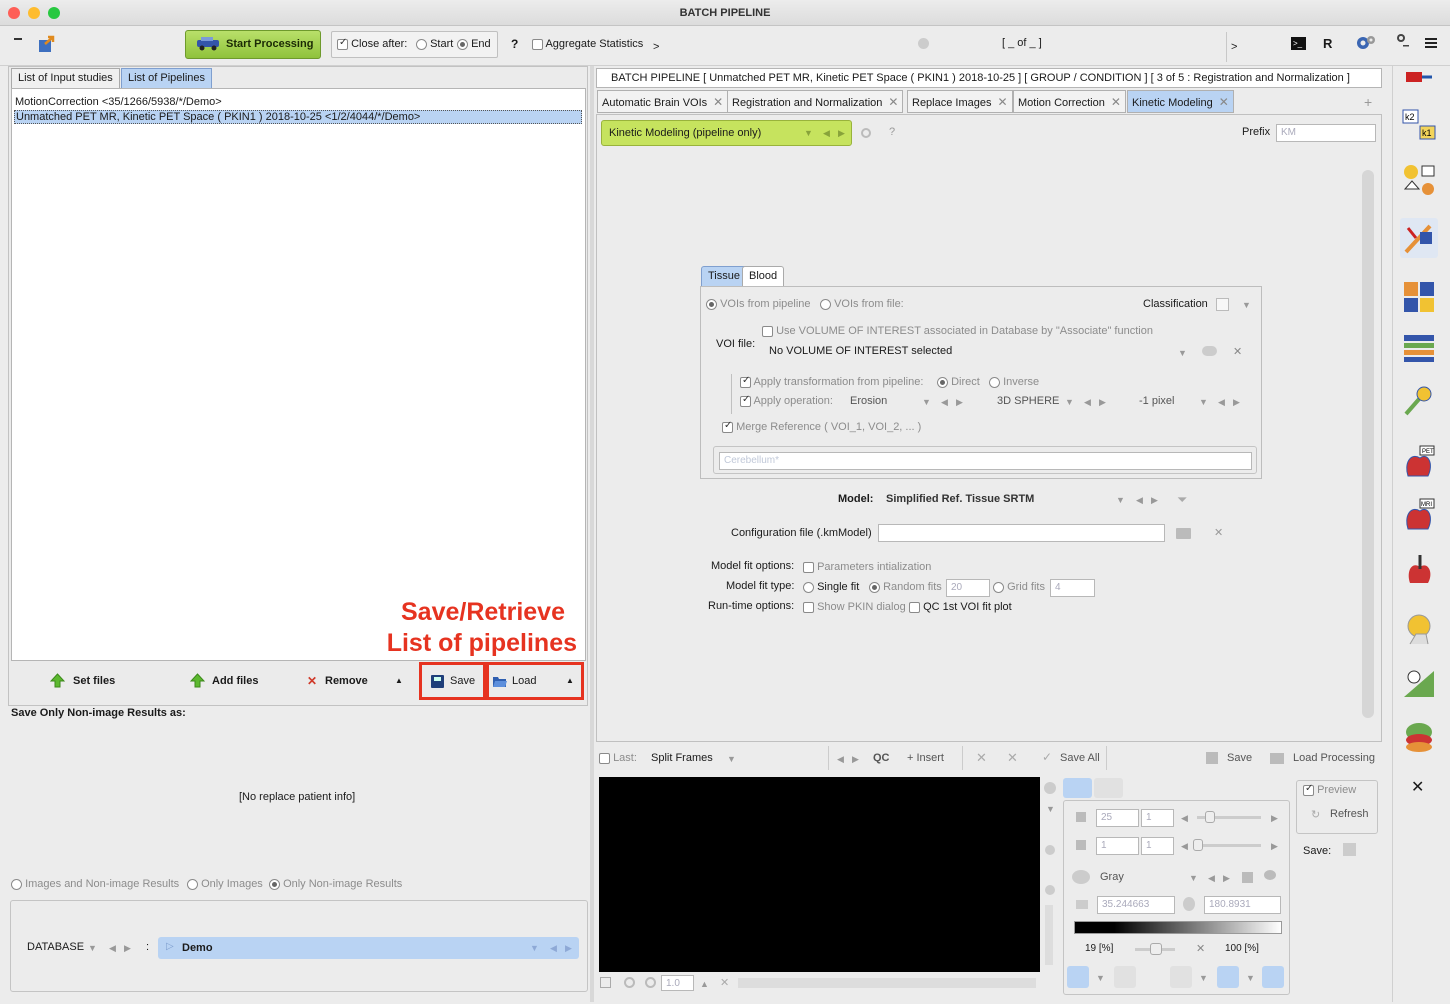 The width and height of the screenshot is (1450, 1004). Describe the element at coordinates (1012, 758) in the screenshot. I see `delete-all-icon: ✕` at that location.